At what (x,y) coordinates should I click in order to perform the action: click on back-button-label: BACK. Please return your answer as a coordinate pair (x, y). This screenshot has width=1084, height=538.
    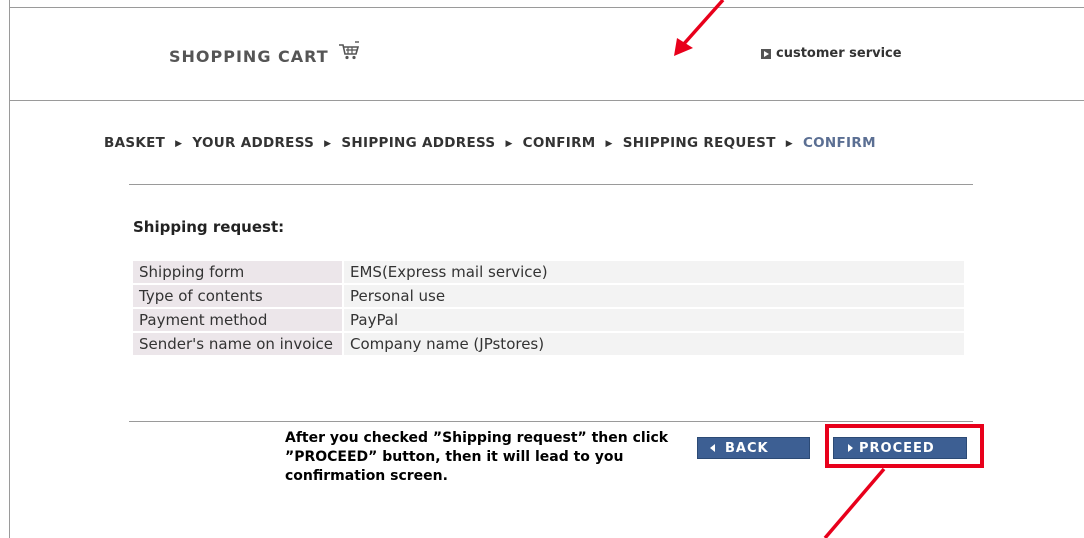
    Looking at the image, I should click on (747, 448).